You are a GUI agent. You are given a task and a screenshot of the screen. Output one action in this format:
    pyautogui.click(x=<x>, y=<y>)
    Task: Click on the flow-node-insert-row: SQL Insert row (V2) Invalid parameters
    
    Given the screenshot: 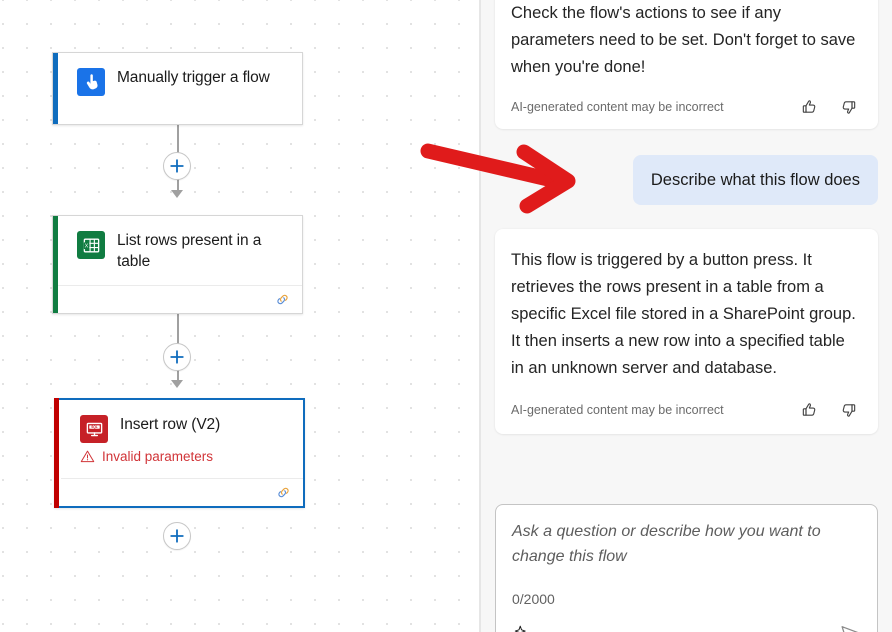 What is the action you would take?
    pyautogui.click(x=179, y=453)
    